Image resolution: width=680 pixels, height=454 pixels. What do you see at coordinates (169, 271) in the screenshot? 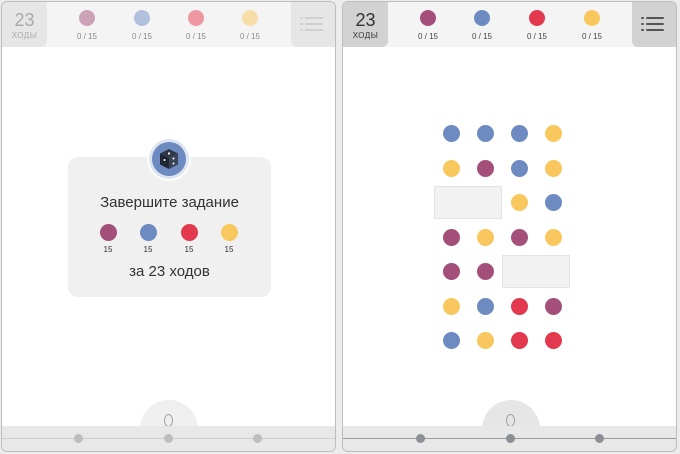
I see `objective-footer: за 23 ходов` at bounding box center [169, 271].